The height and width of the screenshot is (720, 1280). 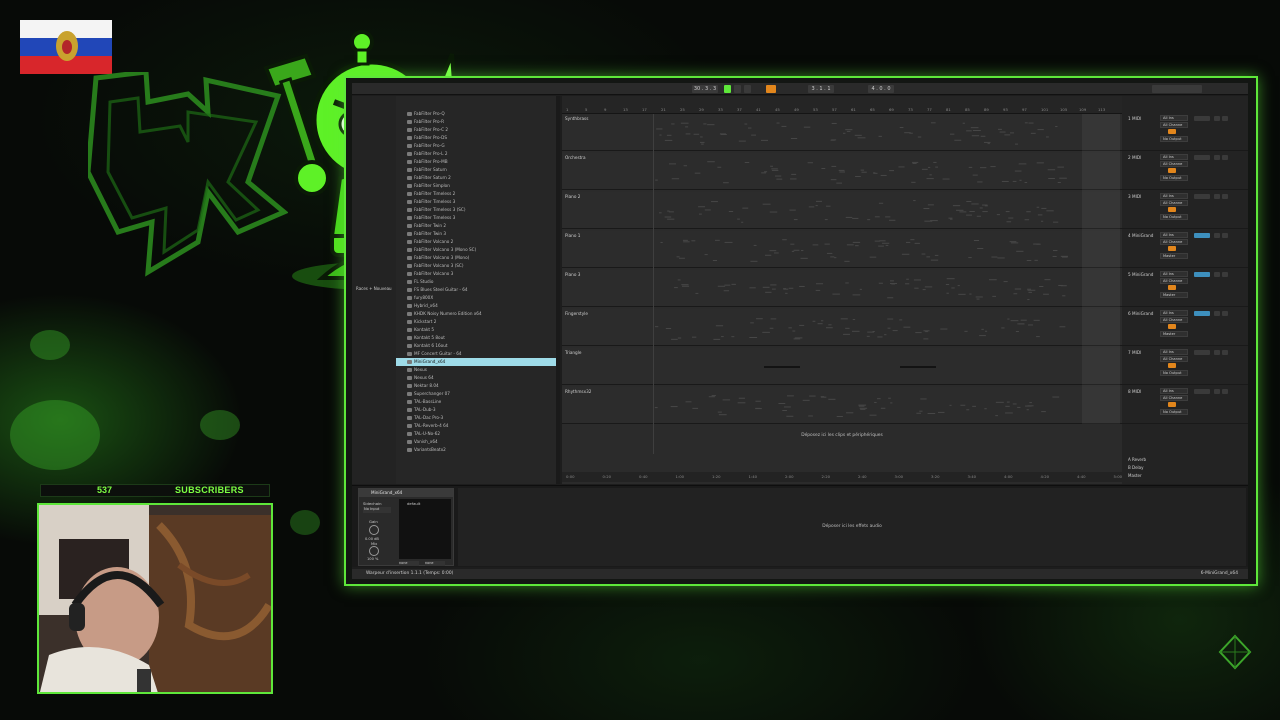 What do you see at coordinates (476, 418) in the screenshot?
I see `browser-item: TAL-Dac Pro-3` at bounding box center [476, 418].